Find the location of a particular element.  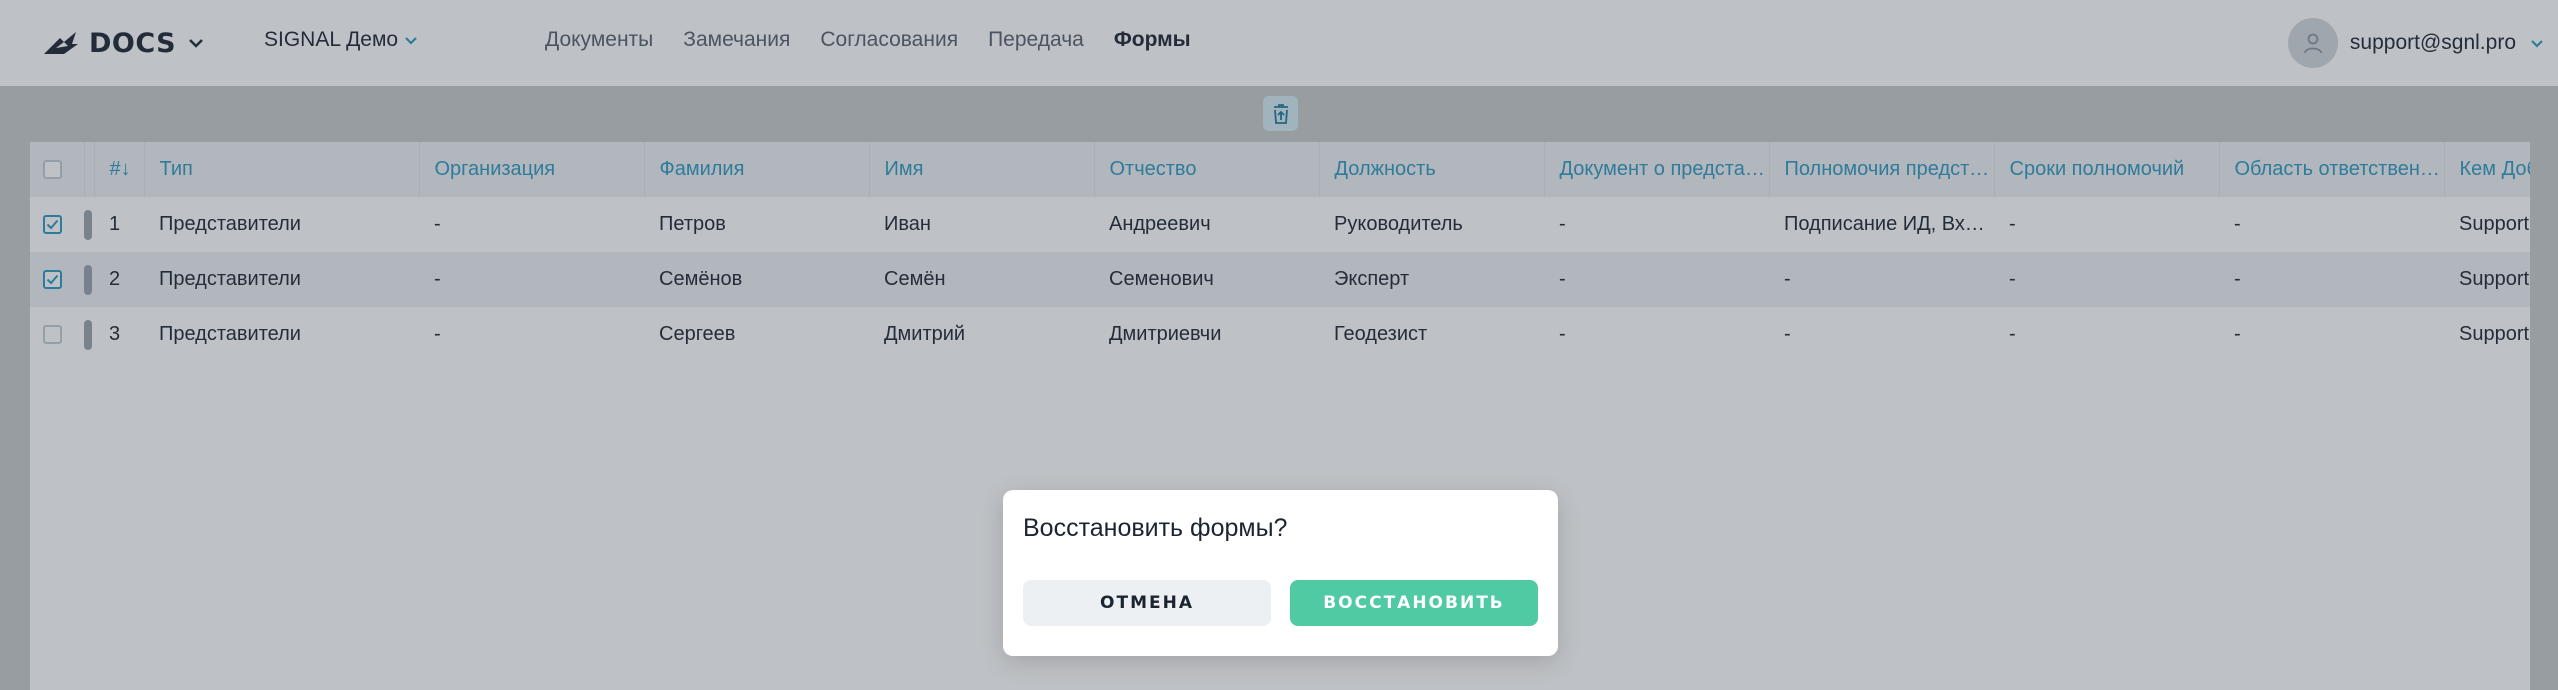

cancel-button: ОТМЕНА is located at coordinates (1147, 603).